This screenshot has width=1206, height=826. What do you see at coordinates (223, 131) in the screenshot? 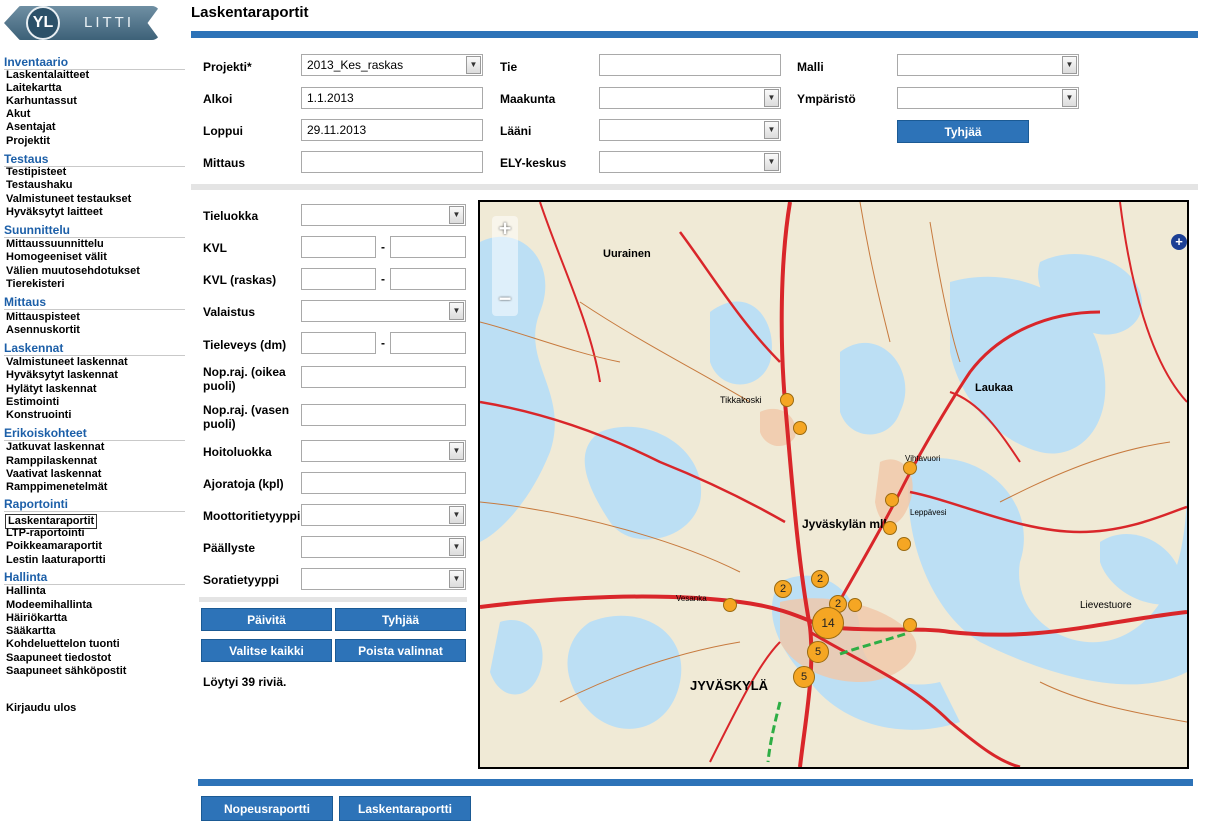
I see `loppui-label: Loppui` at bounding box center [223, 131].